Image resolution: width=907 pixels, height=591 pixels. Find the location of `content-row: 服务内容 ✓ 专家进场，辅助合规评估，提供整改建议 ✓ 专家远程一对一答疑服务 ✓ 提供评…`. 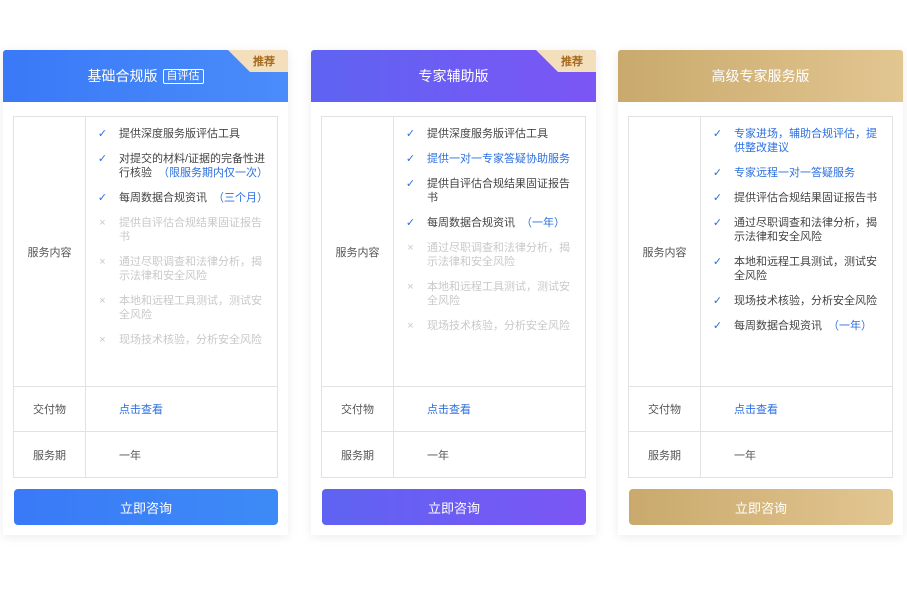

content-row: 服务内容 ✓ 专家进场，辅助合规评估，提供整改建议 ✓ 专家远程一对一答疑服务 ✓ 提供评… is located at coordinates (760, 252).